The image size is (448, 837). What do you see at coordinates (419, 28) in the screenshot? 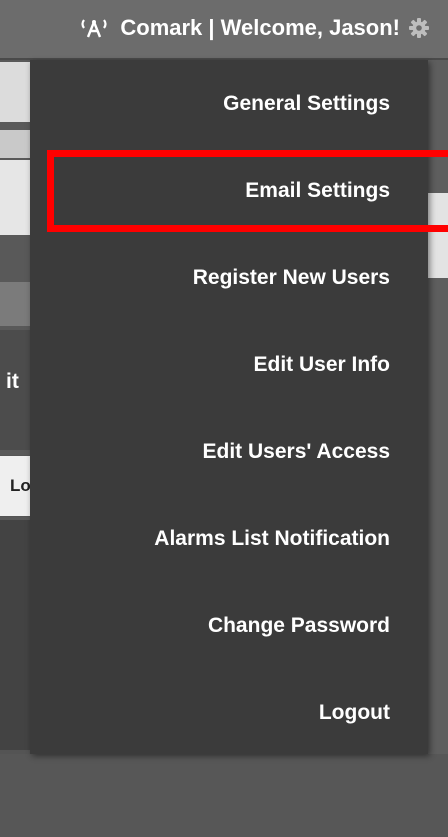
I see `gear-icon` at bounding box center [419, 28].